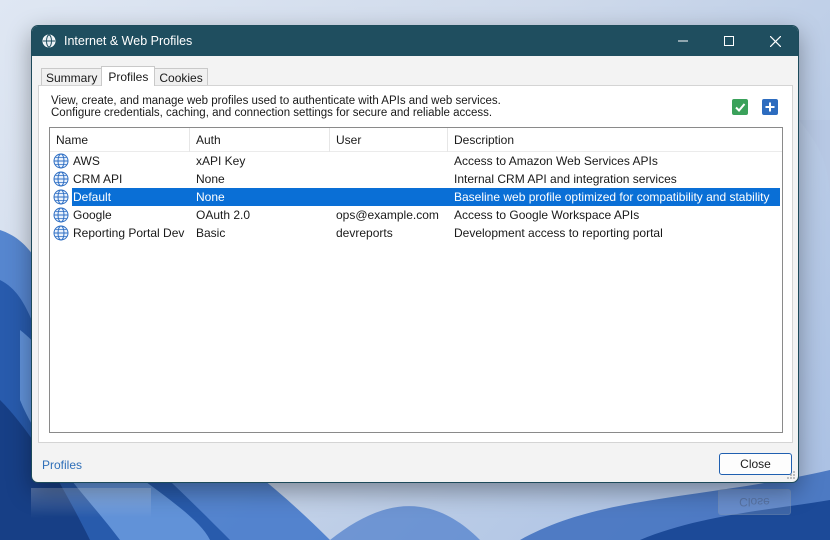  What do you see at coordinates (791, 475) in the screenshot?
I see `resize-grip-icon` at bounding box center [791, 475].